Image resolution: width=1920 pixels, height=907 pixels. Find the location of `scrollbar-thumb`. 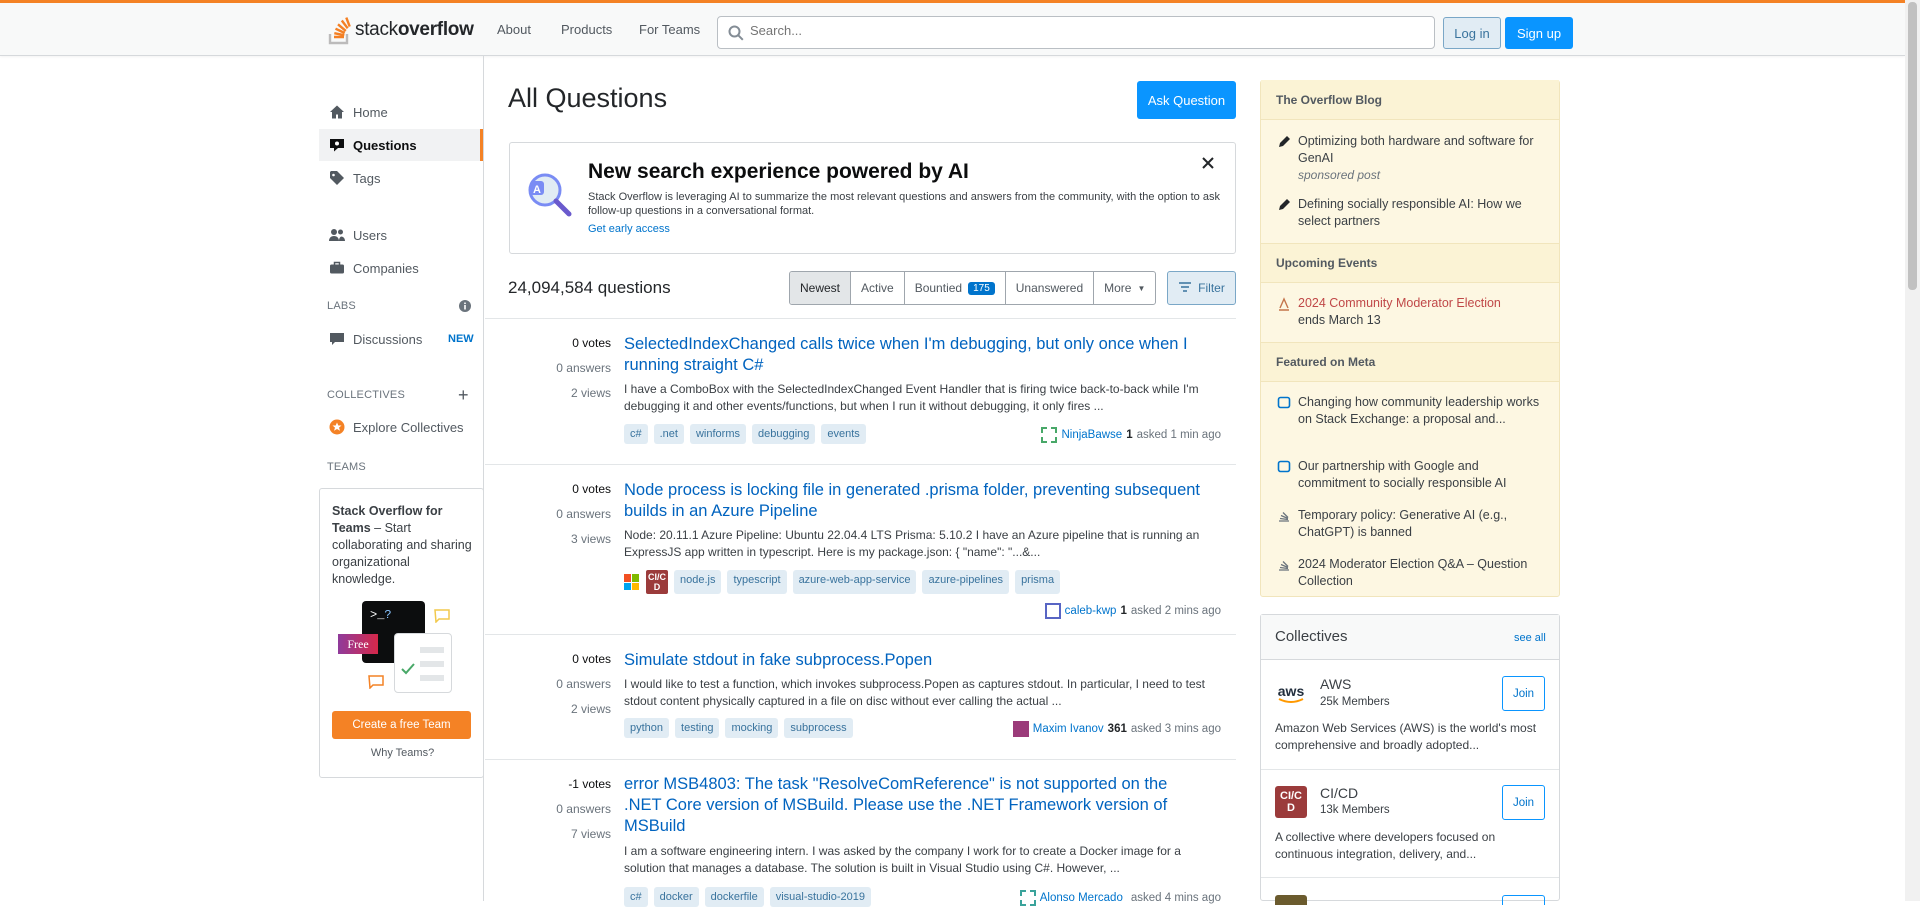

scrollbar-thumb is located at coordinates (1912, 146).